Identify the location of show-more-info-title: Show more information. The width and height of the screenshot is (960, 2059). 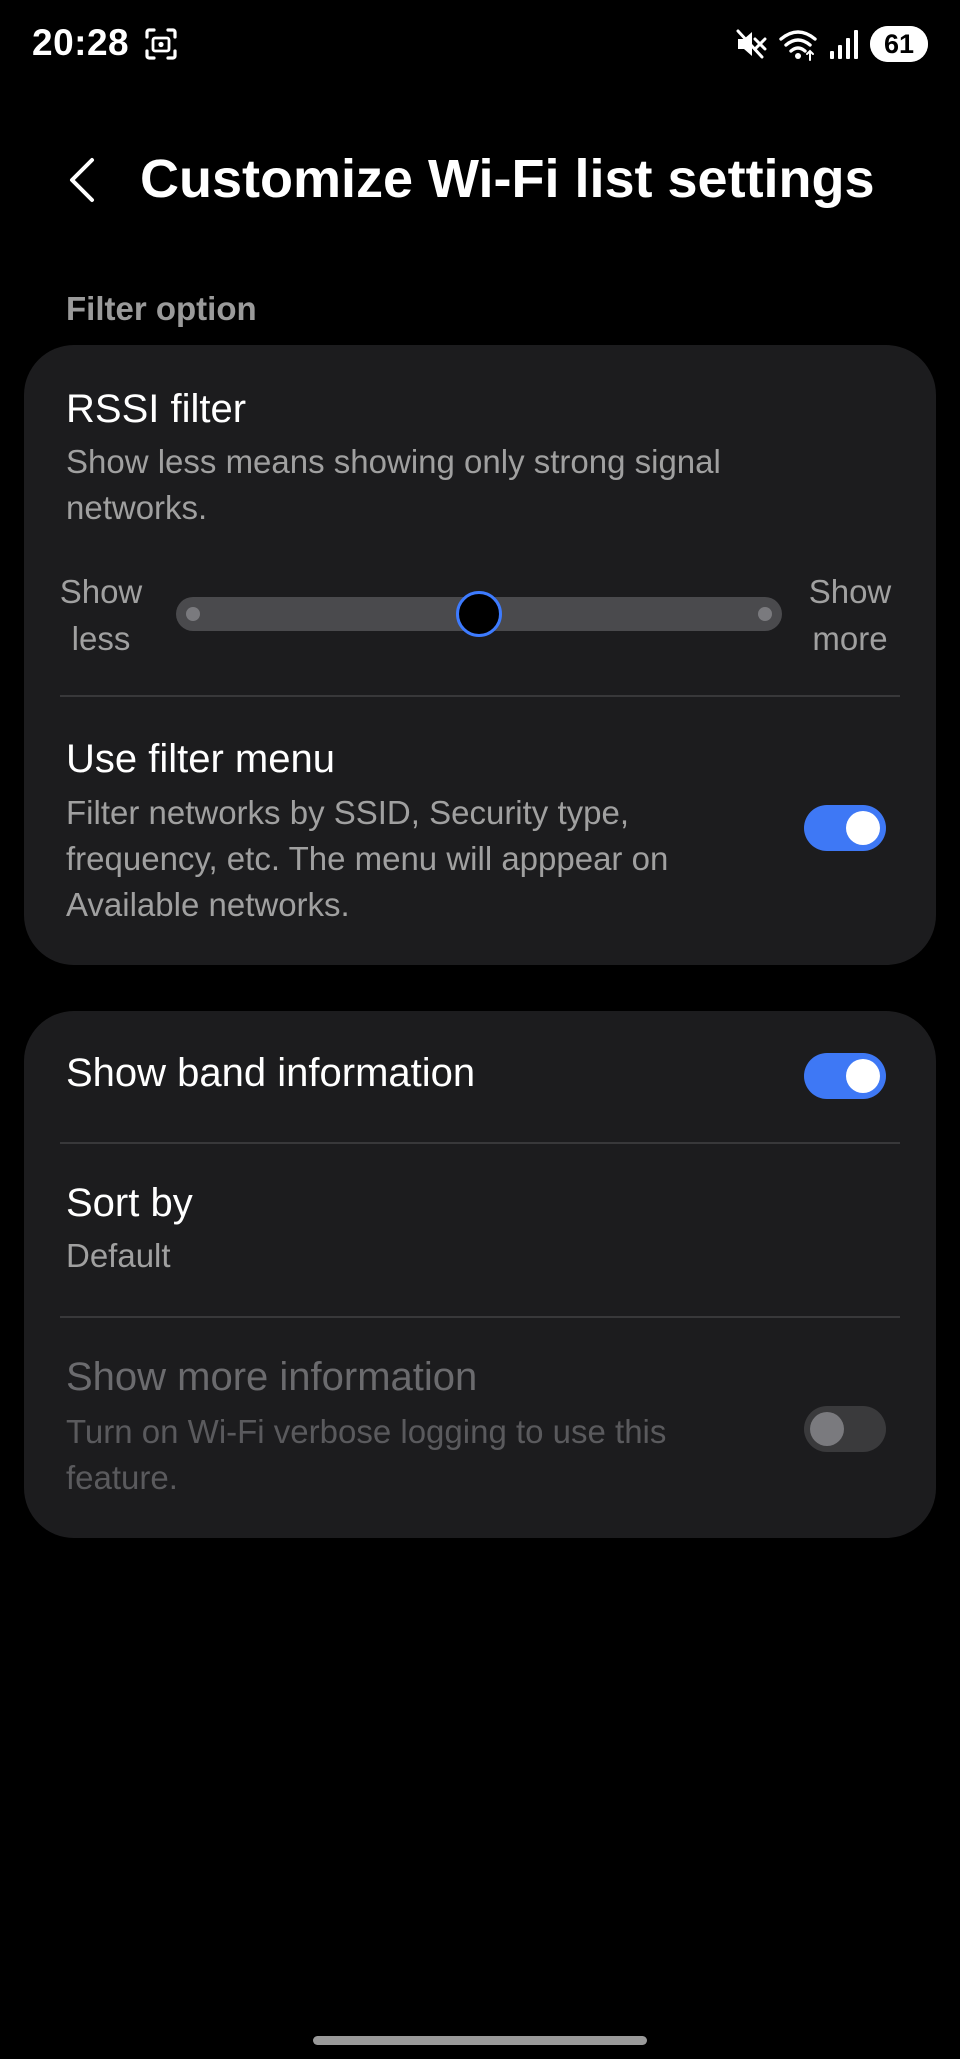
(272, 1377).